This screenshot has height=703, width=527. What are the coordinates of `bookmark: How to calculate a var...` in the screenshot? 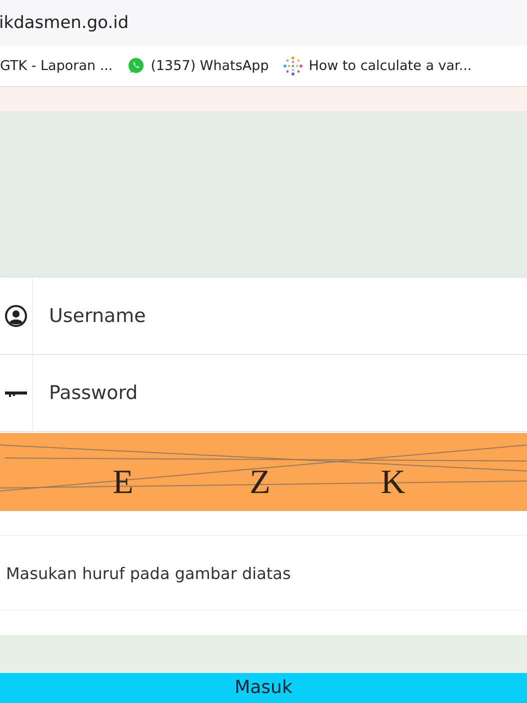 It's located at (377, 66).